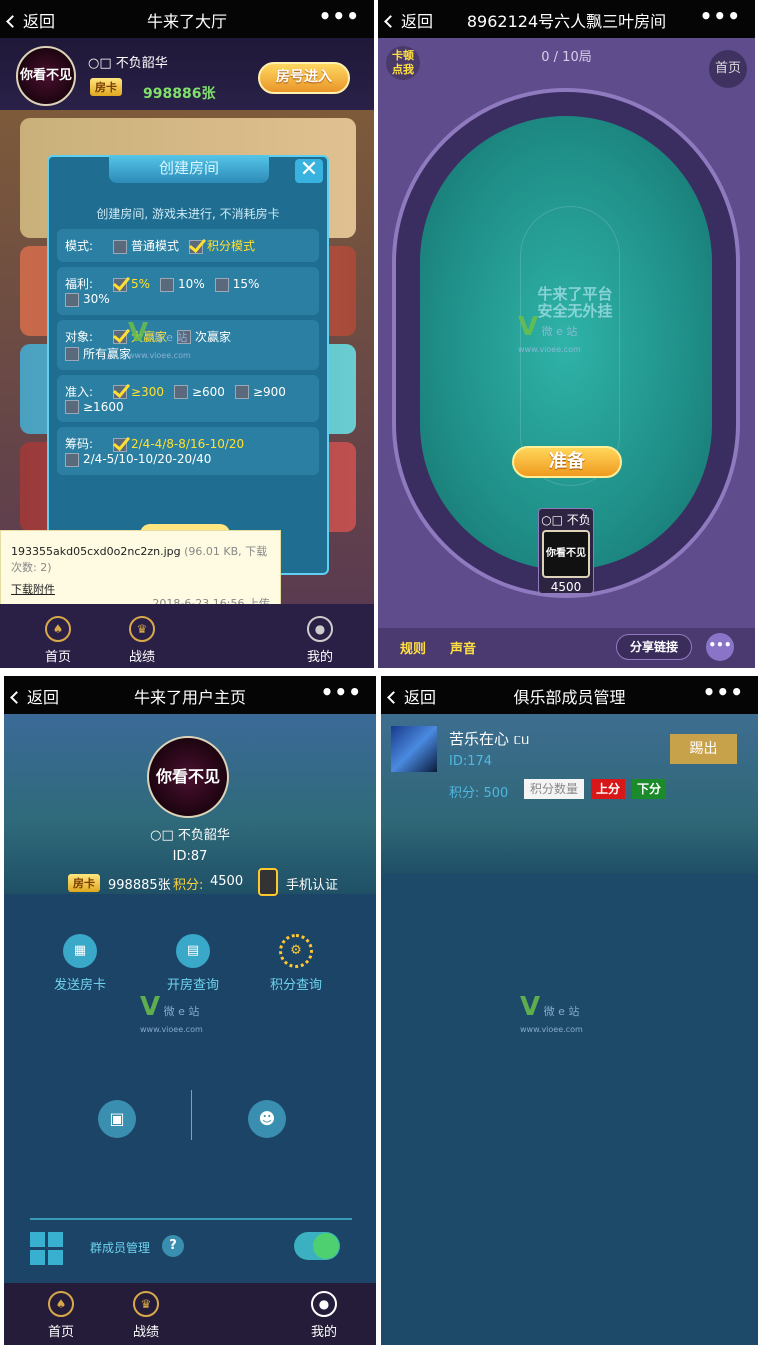  I want to click on player-seat: ○□ 不负 你看不见 4500, so click(566, 551).